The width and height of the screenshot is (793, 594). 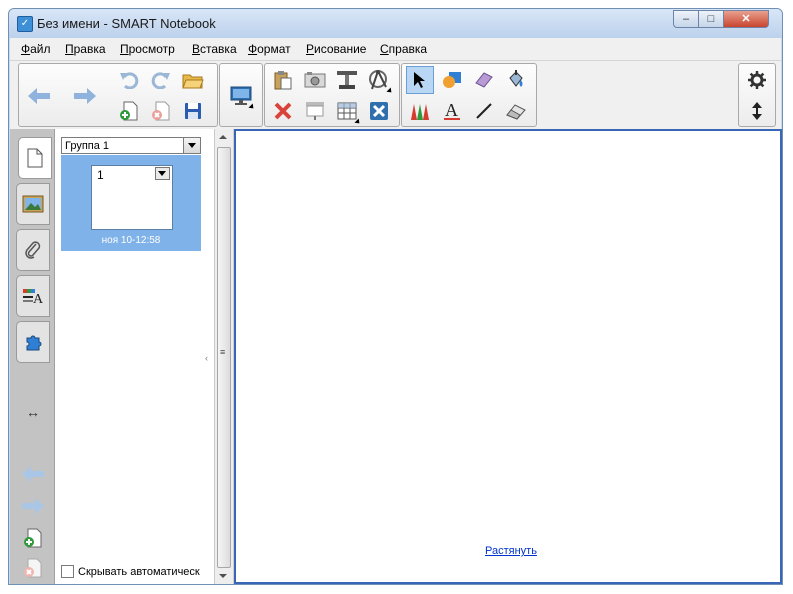 I want to click on move-toolbar-button, so click(x=757, y=111).